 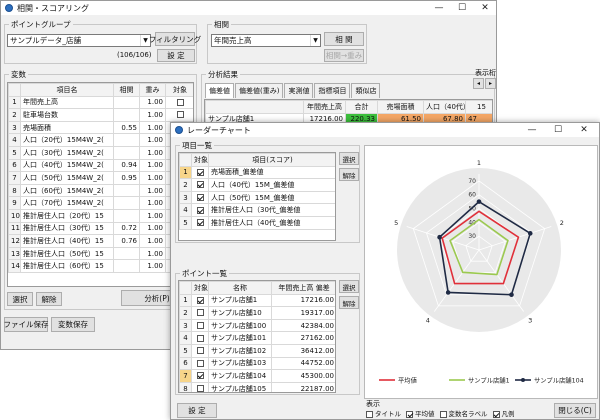 What do you see at coordinates (349, 286) in the screenshot?
I see `points-select-button: 選択` at bounding box center [349, 286].